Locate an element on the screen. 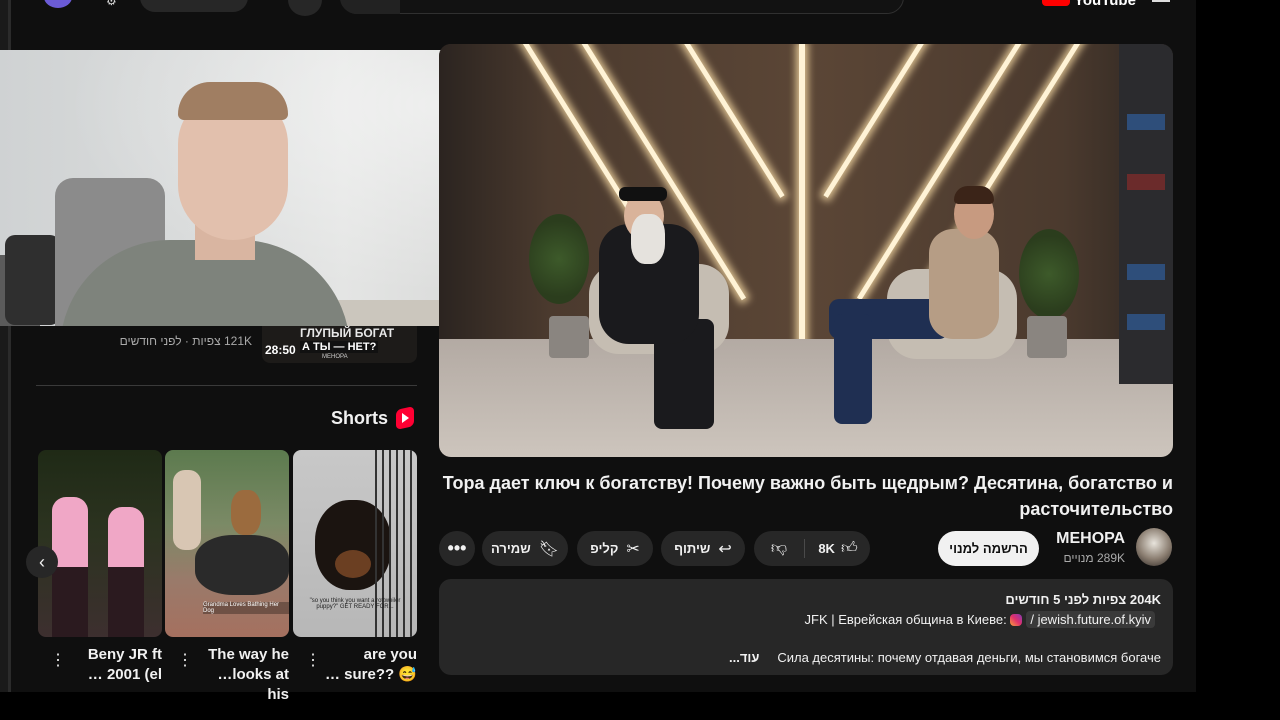  webcam-coat is located at coordinates (32, 280).